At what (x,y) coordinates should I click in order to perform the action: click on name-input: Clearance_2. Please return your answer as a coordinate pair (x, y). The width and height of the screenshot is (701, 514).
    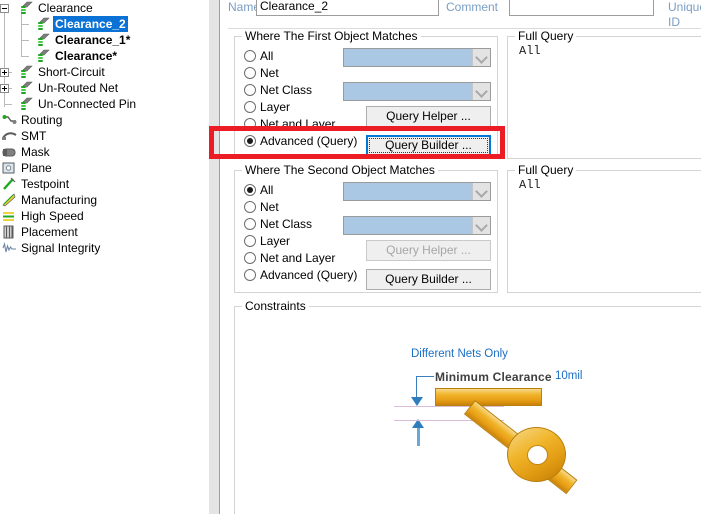
    Looking at the image, I should click on (347, 8).